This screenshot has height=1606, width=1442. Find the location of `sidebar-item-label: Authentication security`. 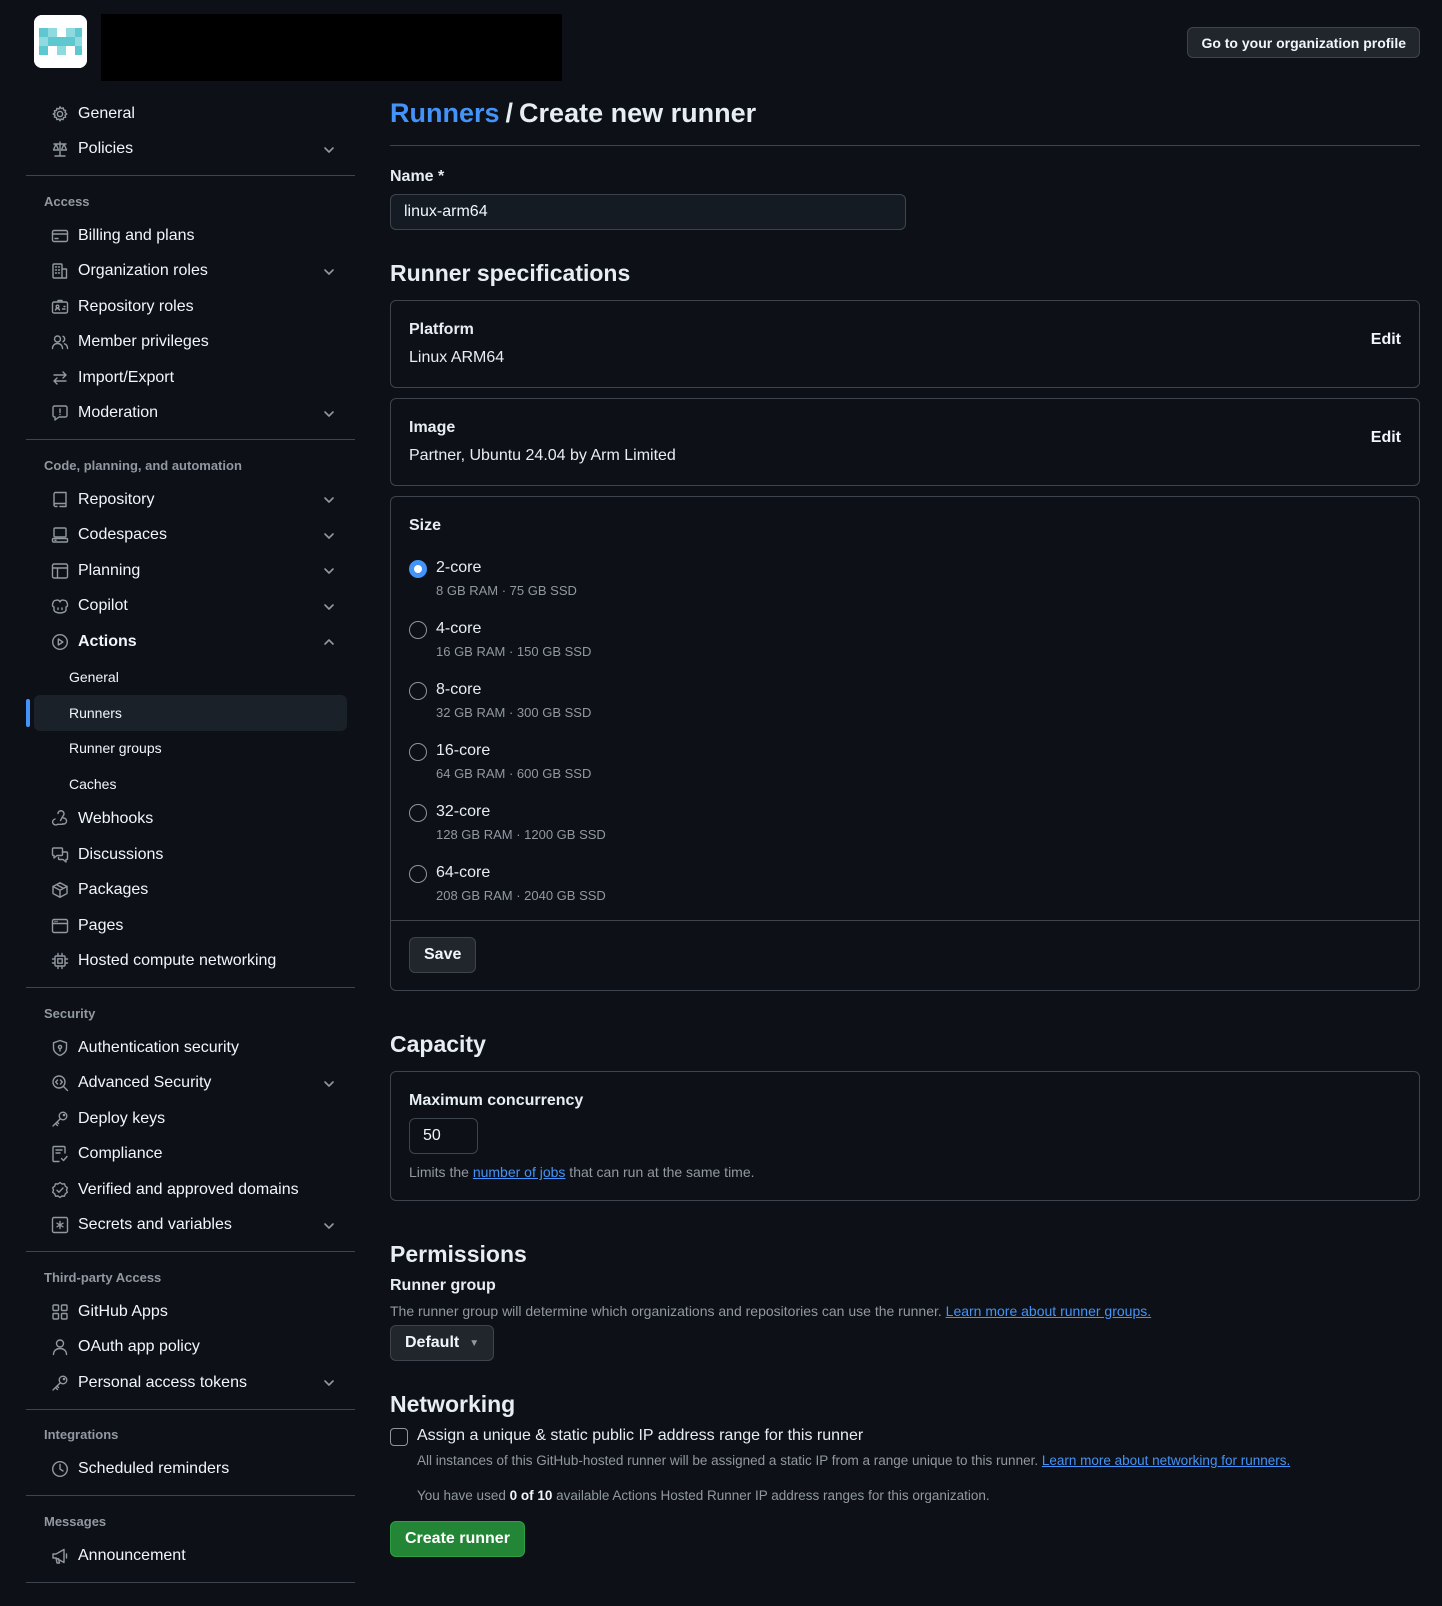

sidebar-item-label: Authentication security is located at coordinates (158, 1047).